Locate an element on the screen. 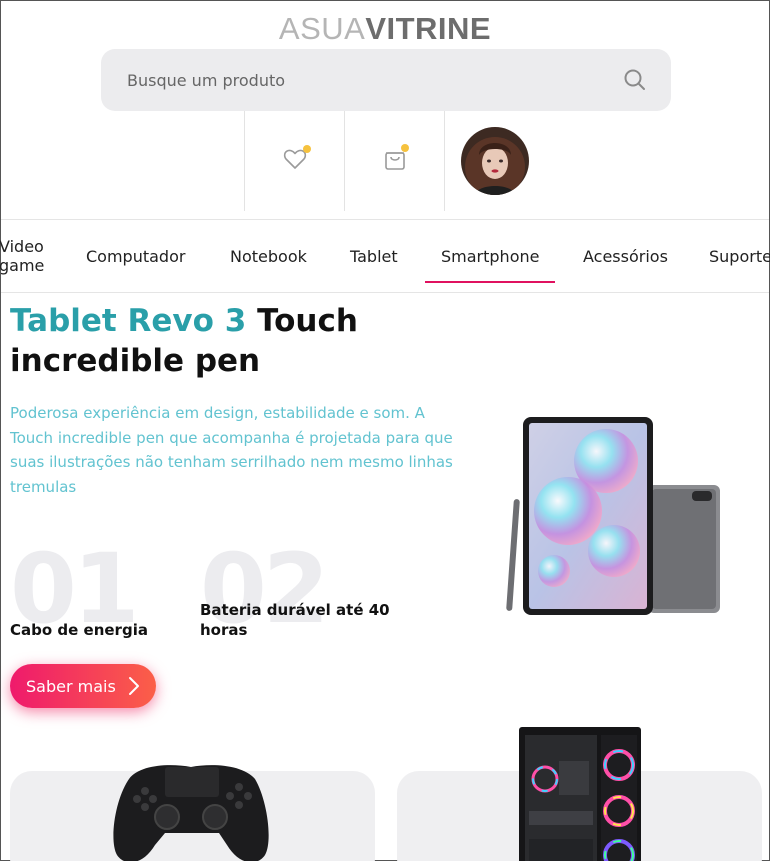  cart-button is located at coordinates (394, 161).